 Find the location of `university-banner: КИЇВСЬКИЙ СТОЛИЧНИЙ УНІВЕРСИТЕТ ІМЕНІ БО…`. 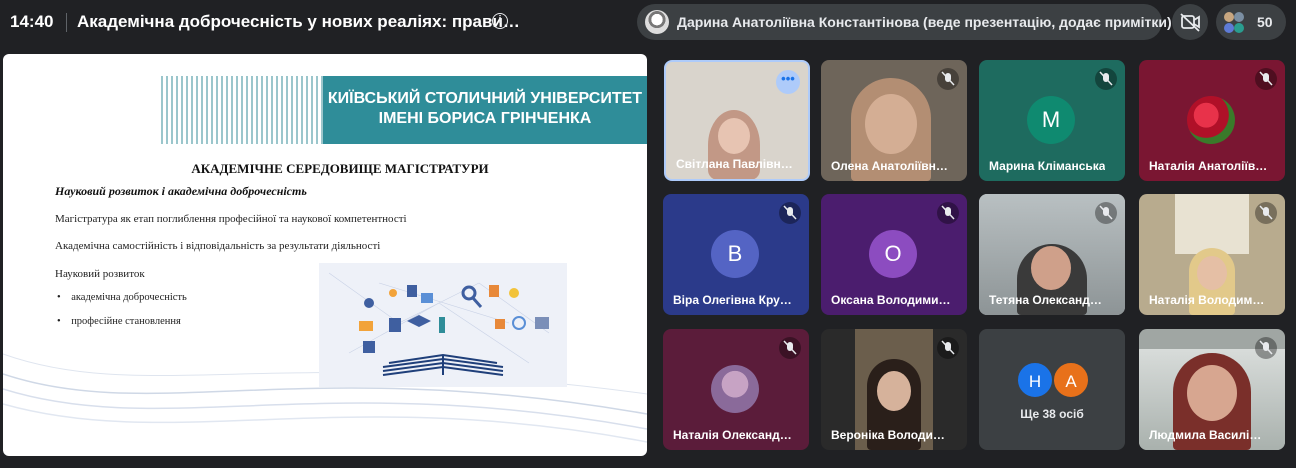

university-banner: КИЇВСЬКИЙ СТОЛИЧНИЙ УНІВЕРСИТЕТ ІМЕНІ БО… is located at coordinates (485, 110).